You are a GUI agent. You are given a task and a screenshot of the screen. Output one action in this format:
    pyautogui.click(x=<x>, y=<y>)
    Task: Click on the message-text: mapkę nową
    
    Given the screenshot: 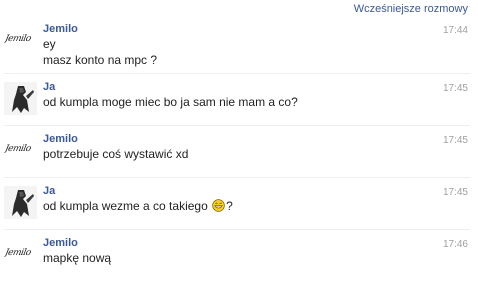 What is the action you would take?
    pyautogui.click(x=77, y=258)
    